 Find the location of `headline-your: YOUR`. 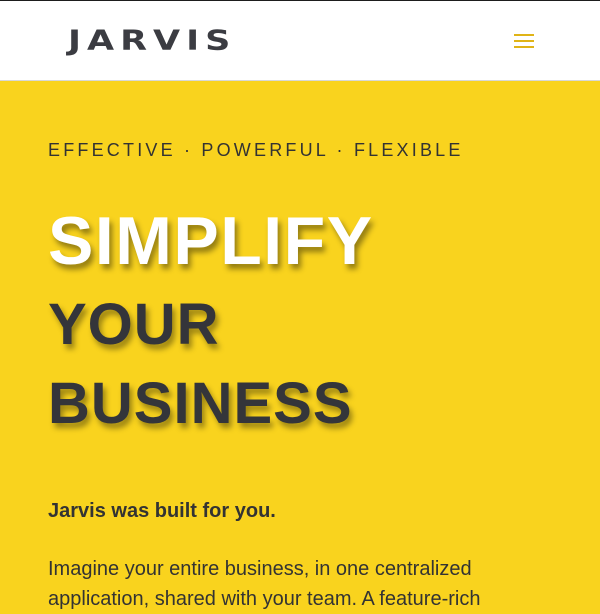

headline-your: YOUR is located at coordinates (134, 324).